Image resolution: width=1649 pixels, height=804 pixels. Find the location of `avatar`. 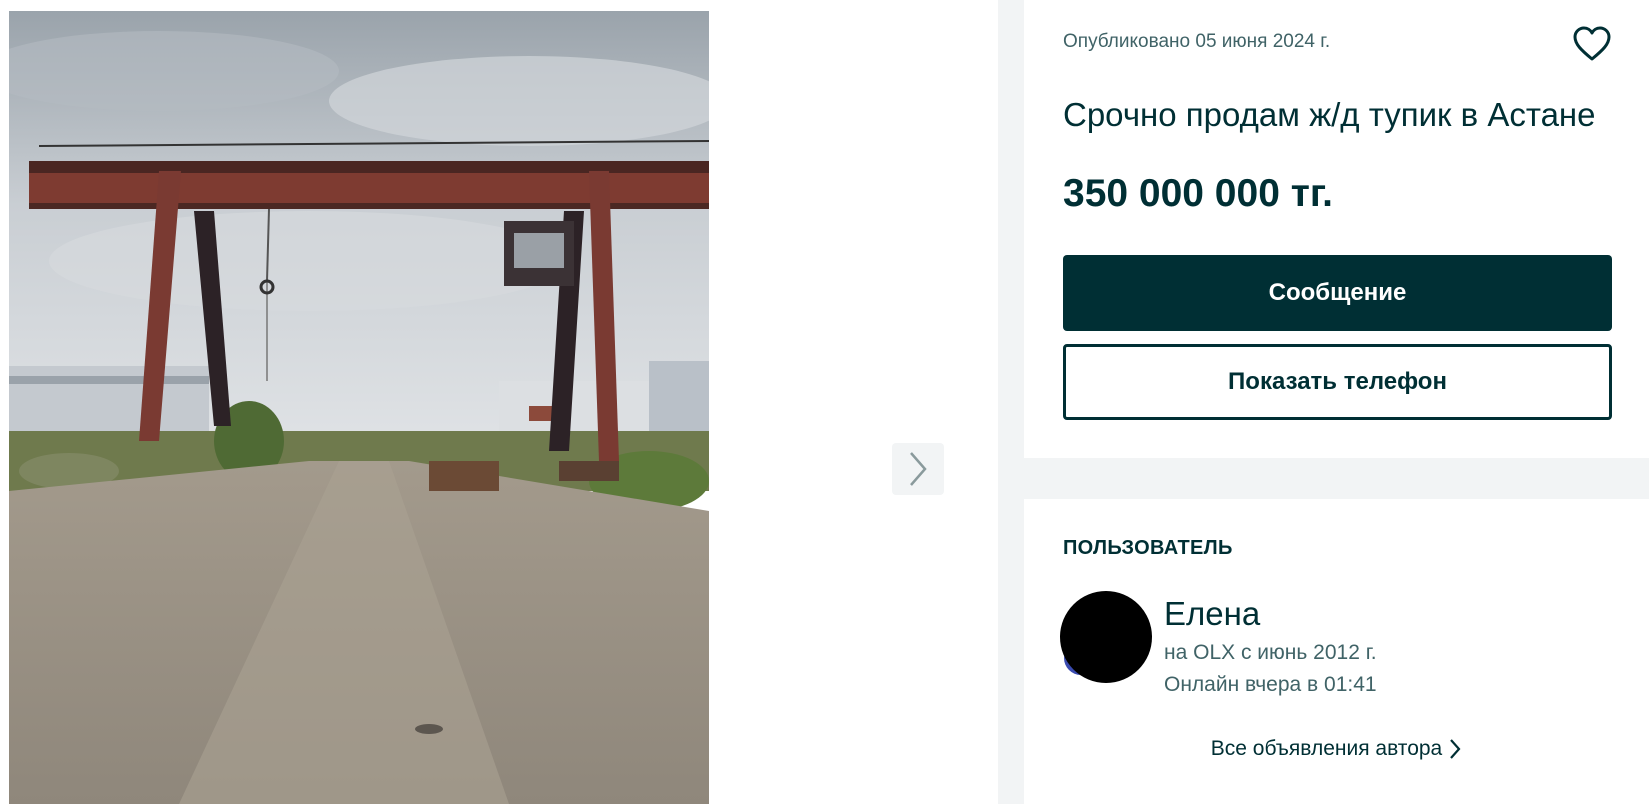

avatar is located at coordinates (1106, 637).